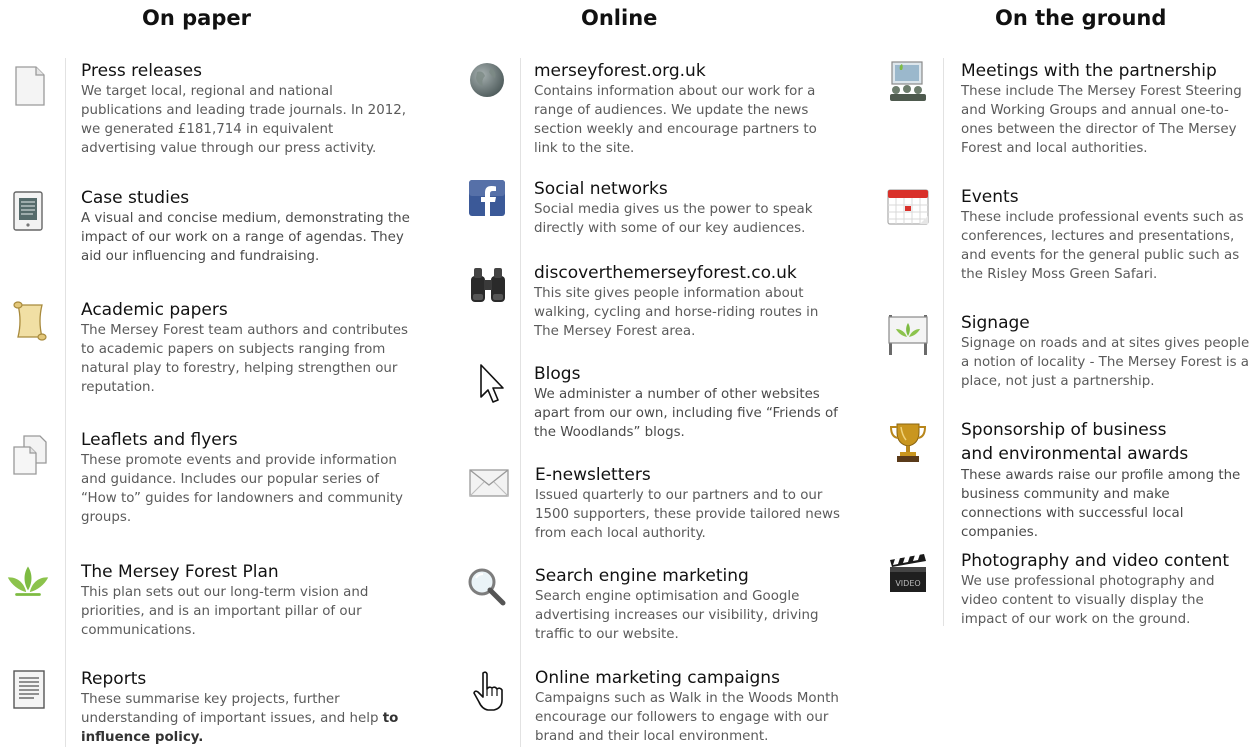 This screenshot has width=1258, height=747. I want to click on stacked-pages-icon, so click(30, 455).